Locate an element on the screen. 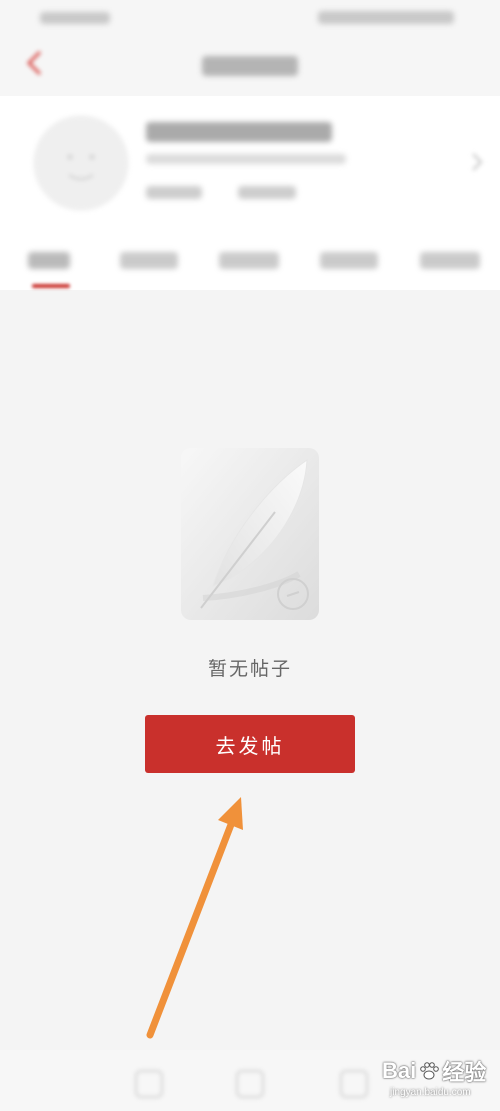 The width and height of the screenshot is (500, 1111). feather-paper-icon is located at coordinates (250, 534).